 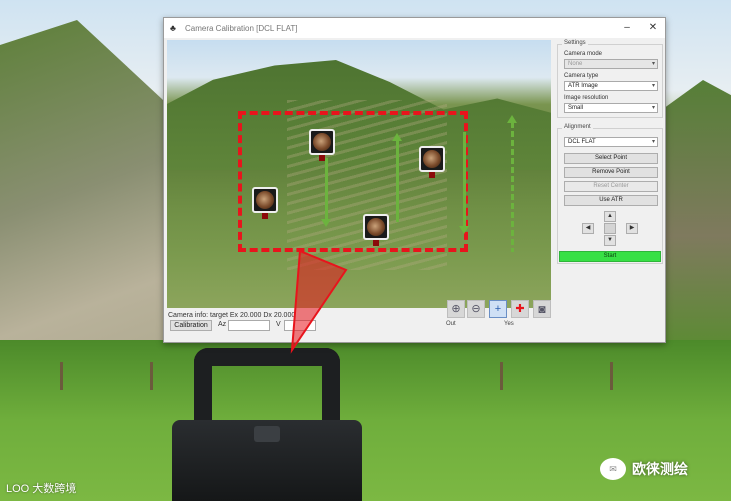 I want to click on total-station, so click(x=267, y=424).